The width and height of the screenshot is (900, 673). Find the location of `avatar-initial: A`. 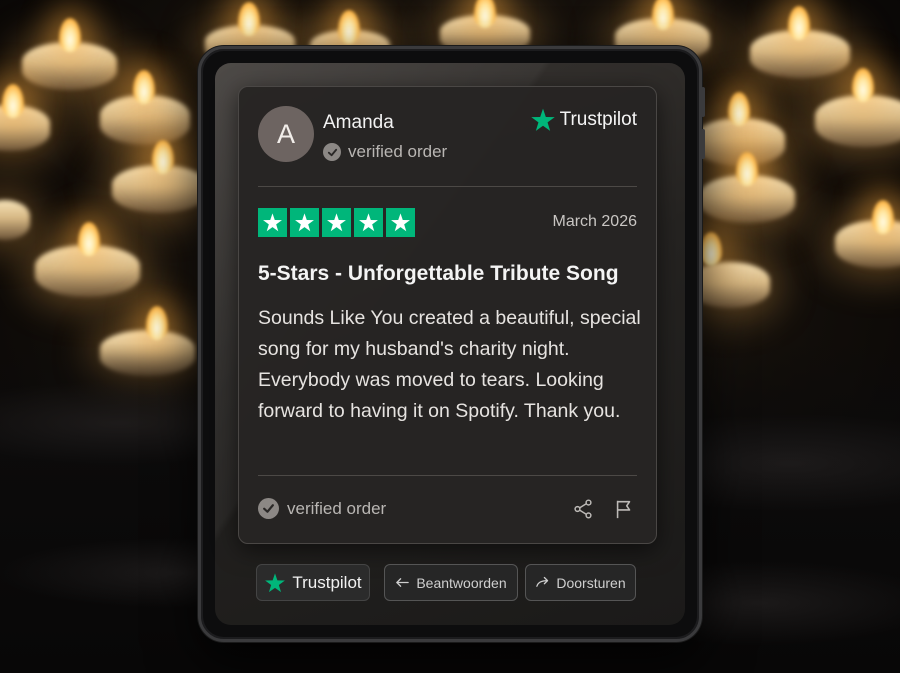

avatar-initial: A is located at coordinates (285, 133).